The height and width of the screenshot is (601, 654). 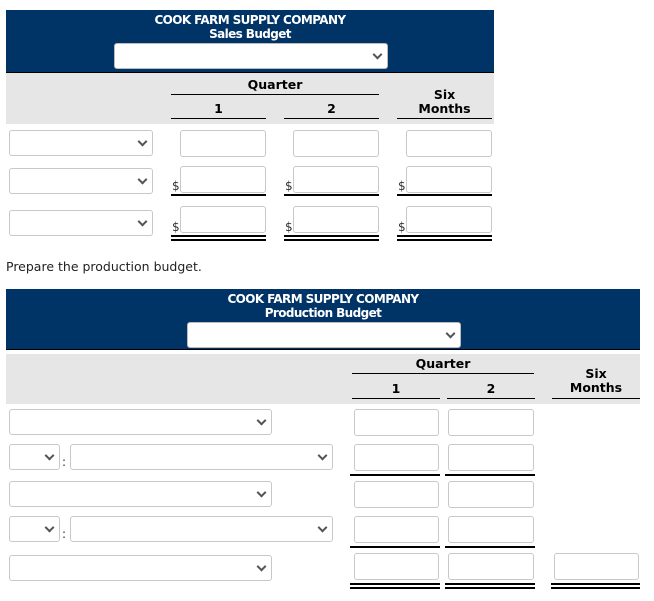 What do you see at coordinates (444, 118) in the screenshot?
I see `sales-total-rule` at bounding box center [444, 118].